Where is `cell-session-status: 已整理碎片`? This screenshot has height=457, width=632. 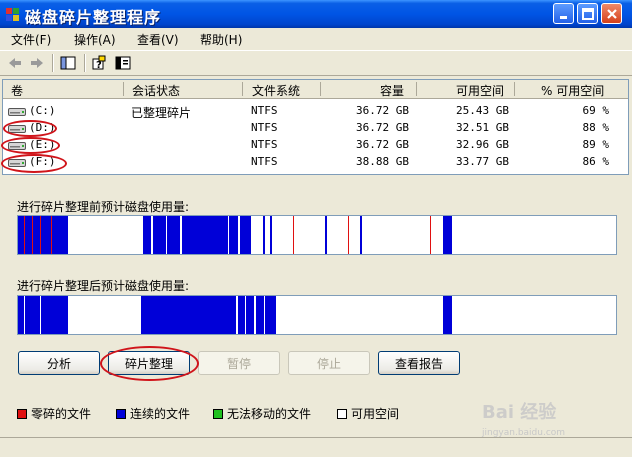 cell-session-status: 已整理碎片 is located at coordinates (161, 113).